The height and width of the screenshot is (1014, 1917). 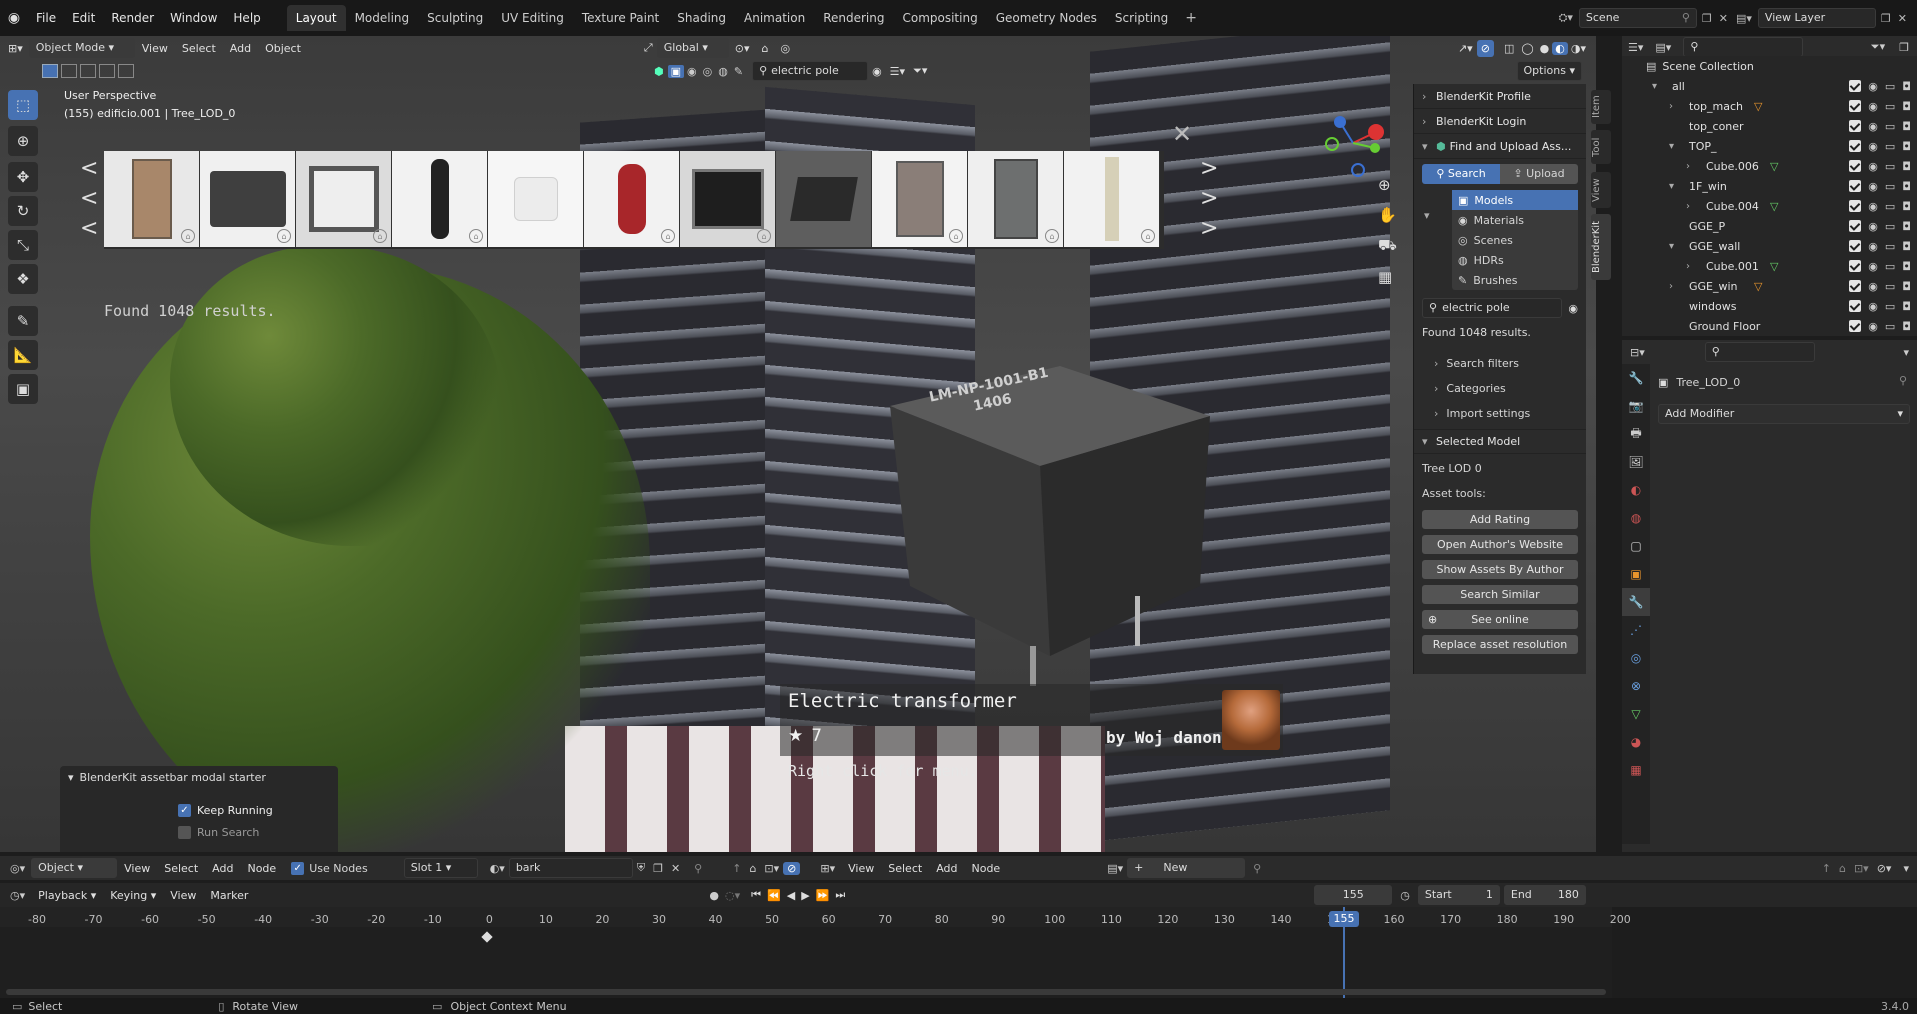 What do you see at coordinates (791, 895) in the screenshot?
I see `play-reverse-icon: ◀` at bounding box center [791, 895].